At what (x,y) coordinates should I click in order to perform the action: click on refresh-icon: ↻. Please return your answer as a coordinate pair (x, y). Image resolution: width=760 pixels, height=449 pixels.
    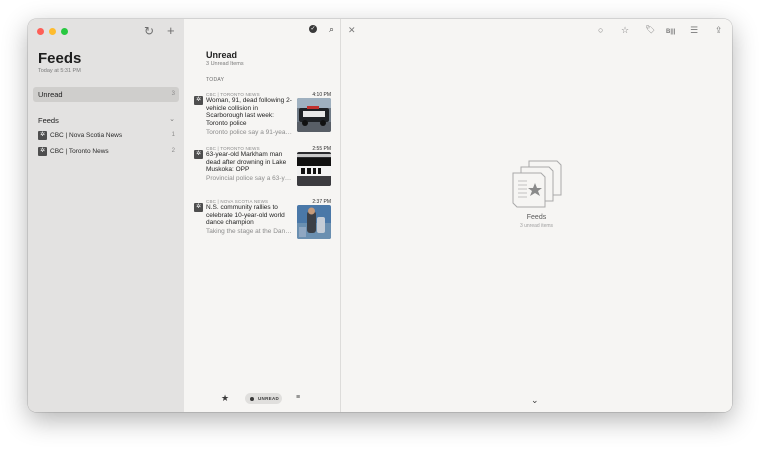
    Looking at the image, I should click on (149, 31).